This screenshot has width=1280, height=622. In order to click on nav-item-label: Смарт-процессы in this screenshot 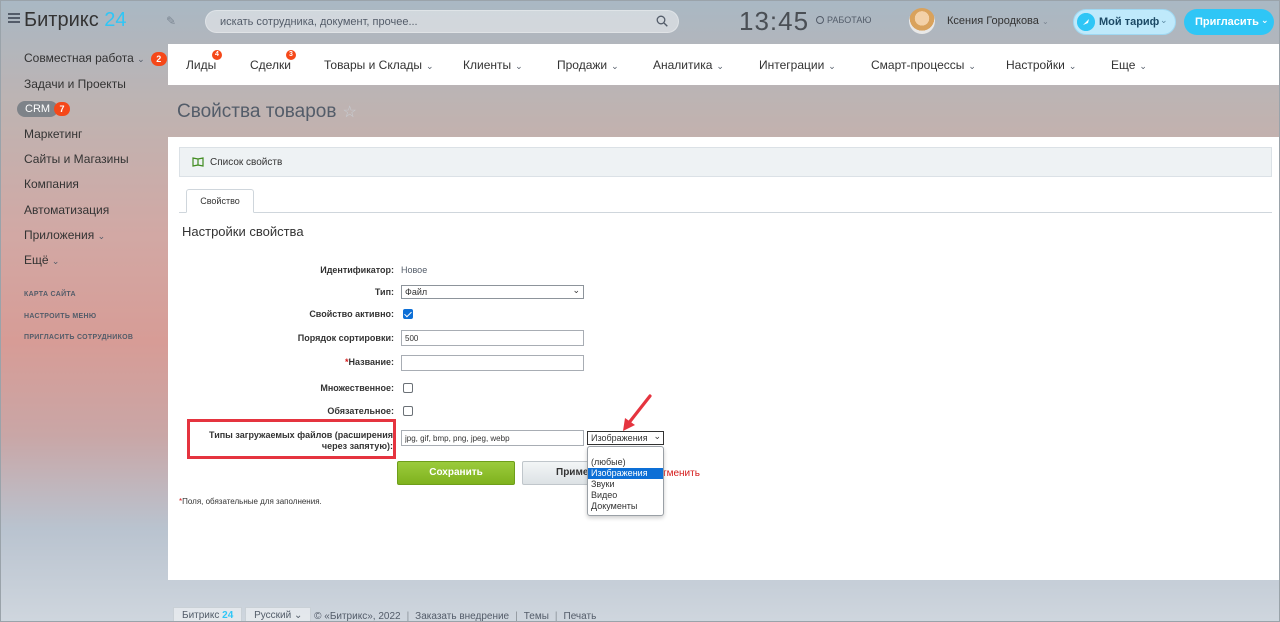, I will do `click(918, 65)`.